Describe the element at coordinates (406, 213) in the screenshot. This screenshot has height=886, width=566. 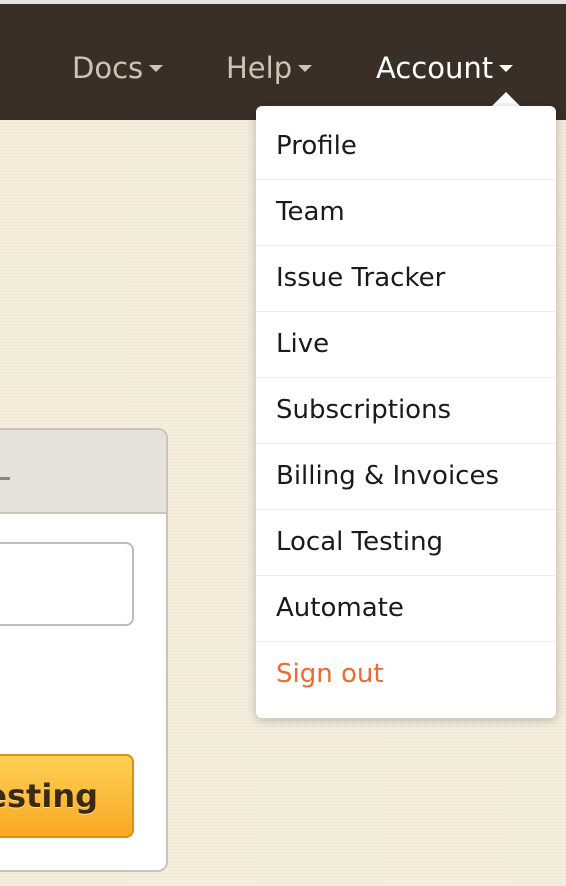
I see `menu-item-team: Team` at that location.